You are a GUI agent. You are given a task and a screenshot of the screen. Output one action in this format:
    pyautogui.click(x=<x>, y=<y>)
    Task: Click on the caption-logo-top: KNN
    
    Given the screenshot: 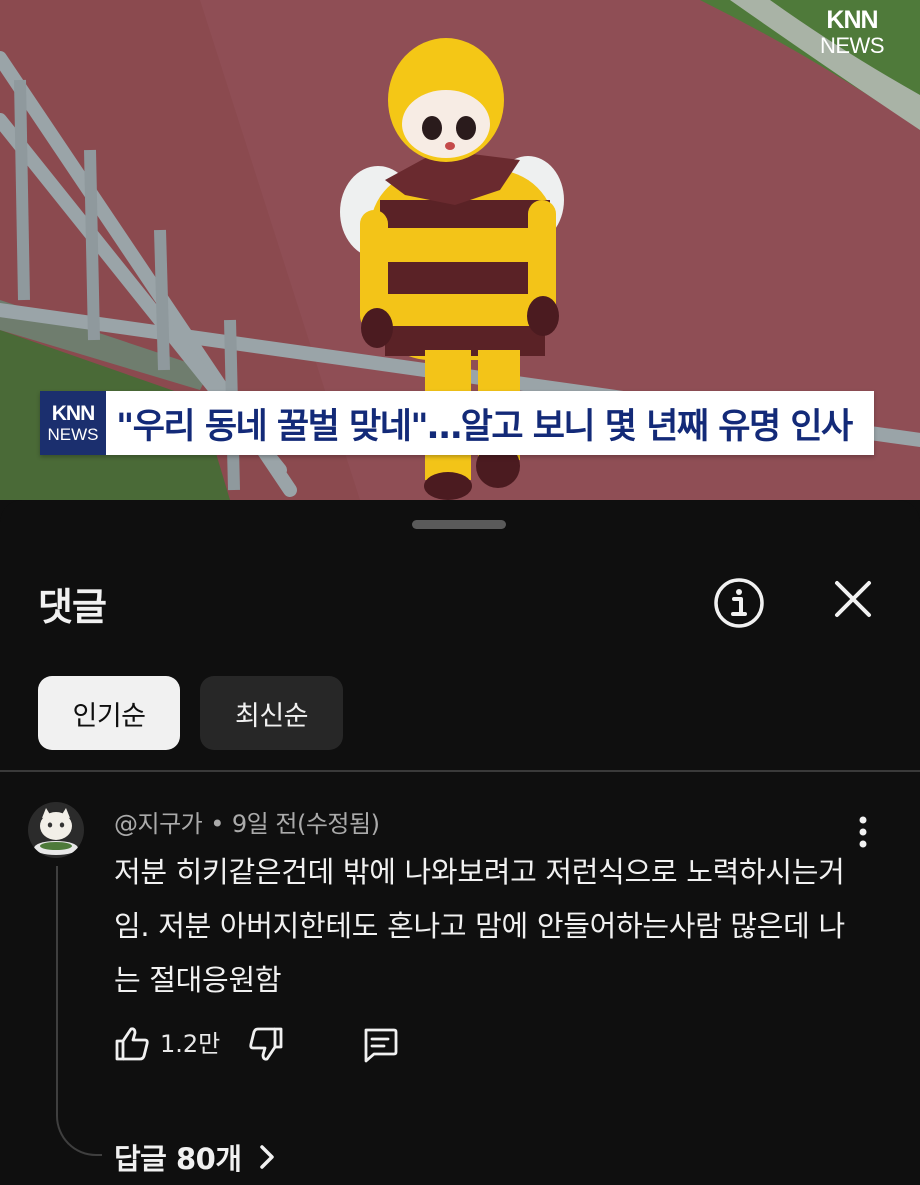 What is the action you would take?
    pyautogui.click(x=73, y=413)
    